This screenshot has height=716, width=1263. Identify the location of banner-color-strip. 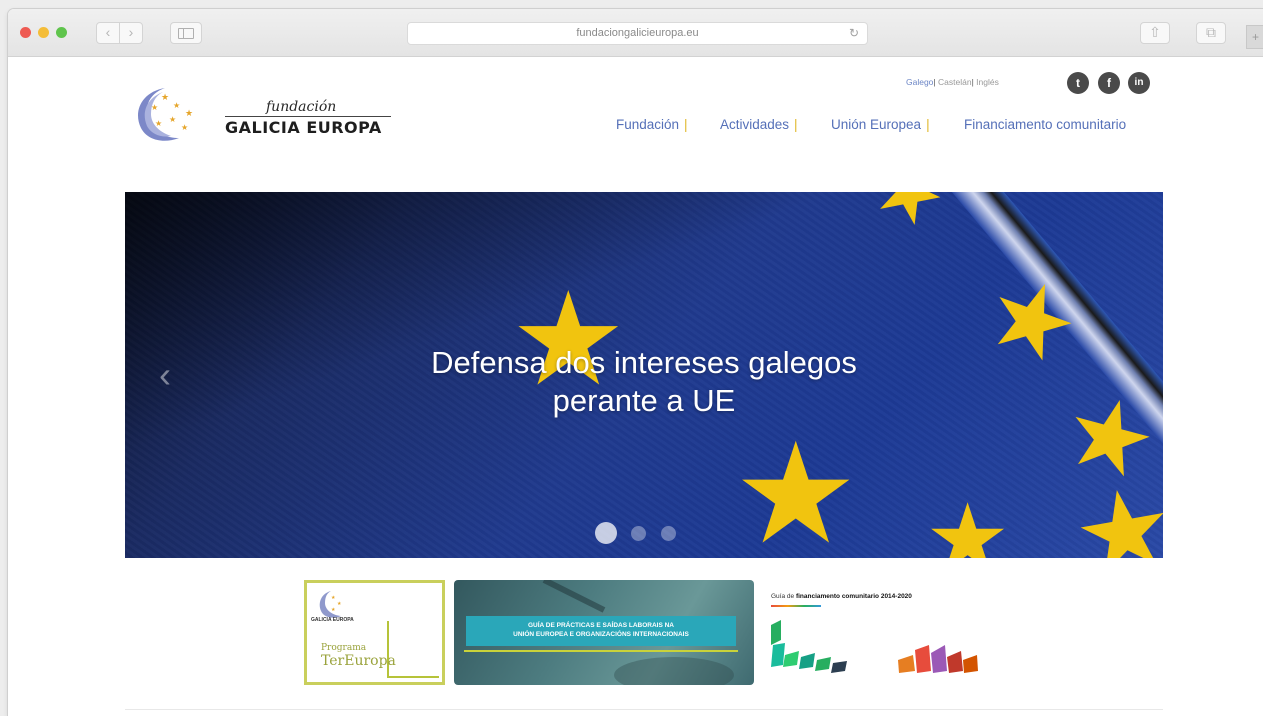
(796, 606).